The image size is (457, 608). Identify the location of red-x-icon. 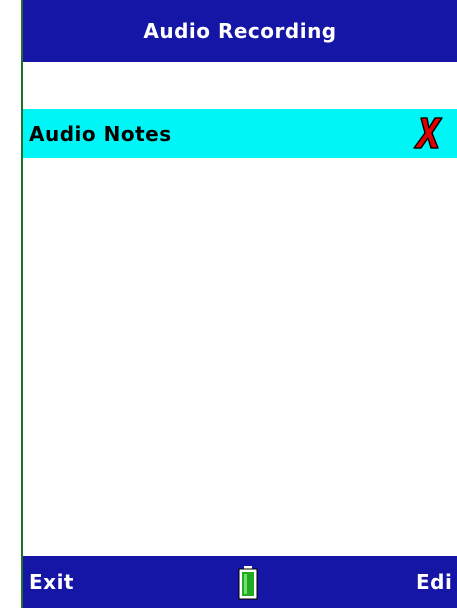
(428, 133).